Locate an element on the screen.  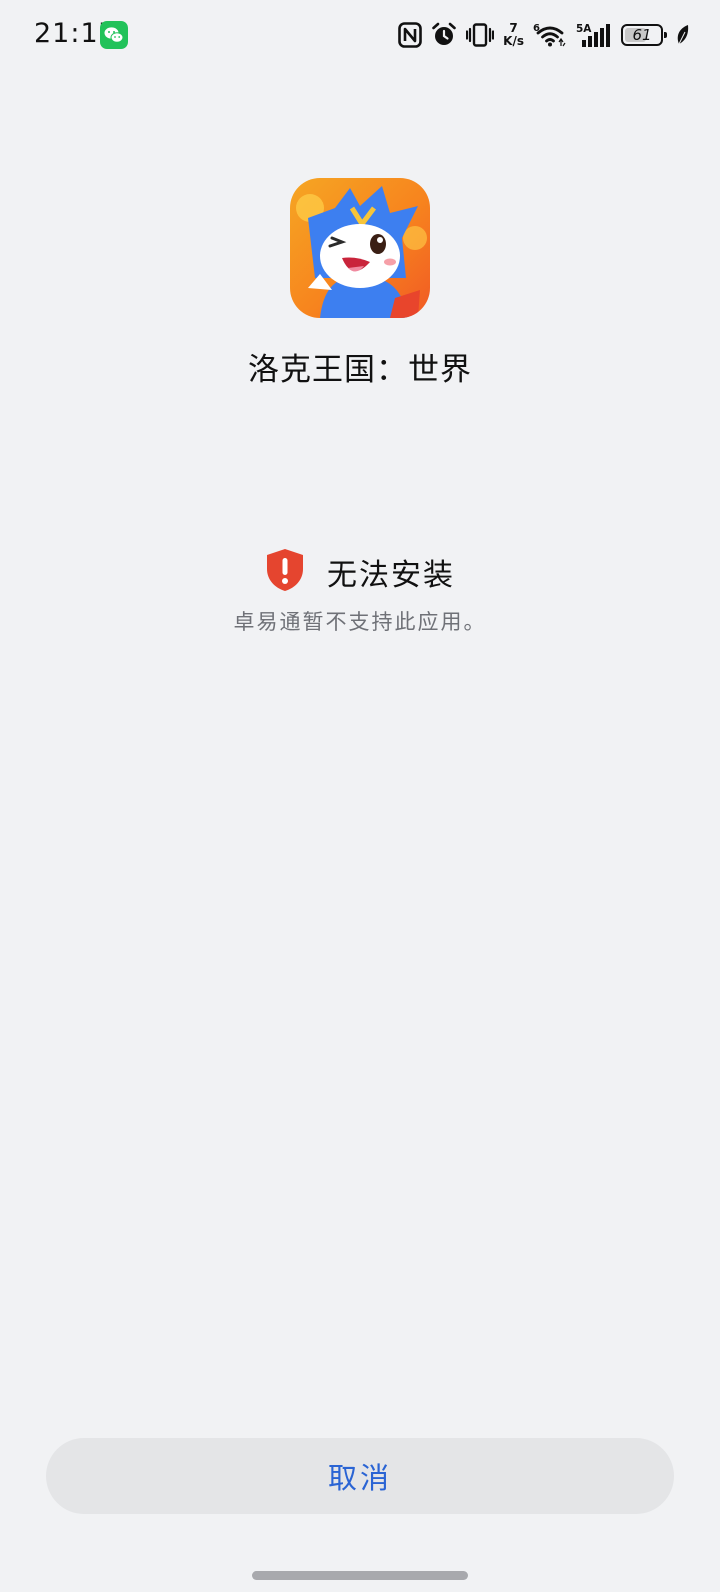
cancel-button: 取消 is located at coordinates (360, 1476).